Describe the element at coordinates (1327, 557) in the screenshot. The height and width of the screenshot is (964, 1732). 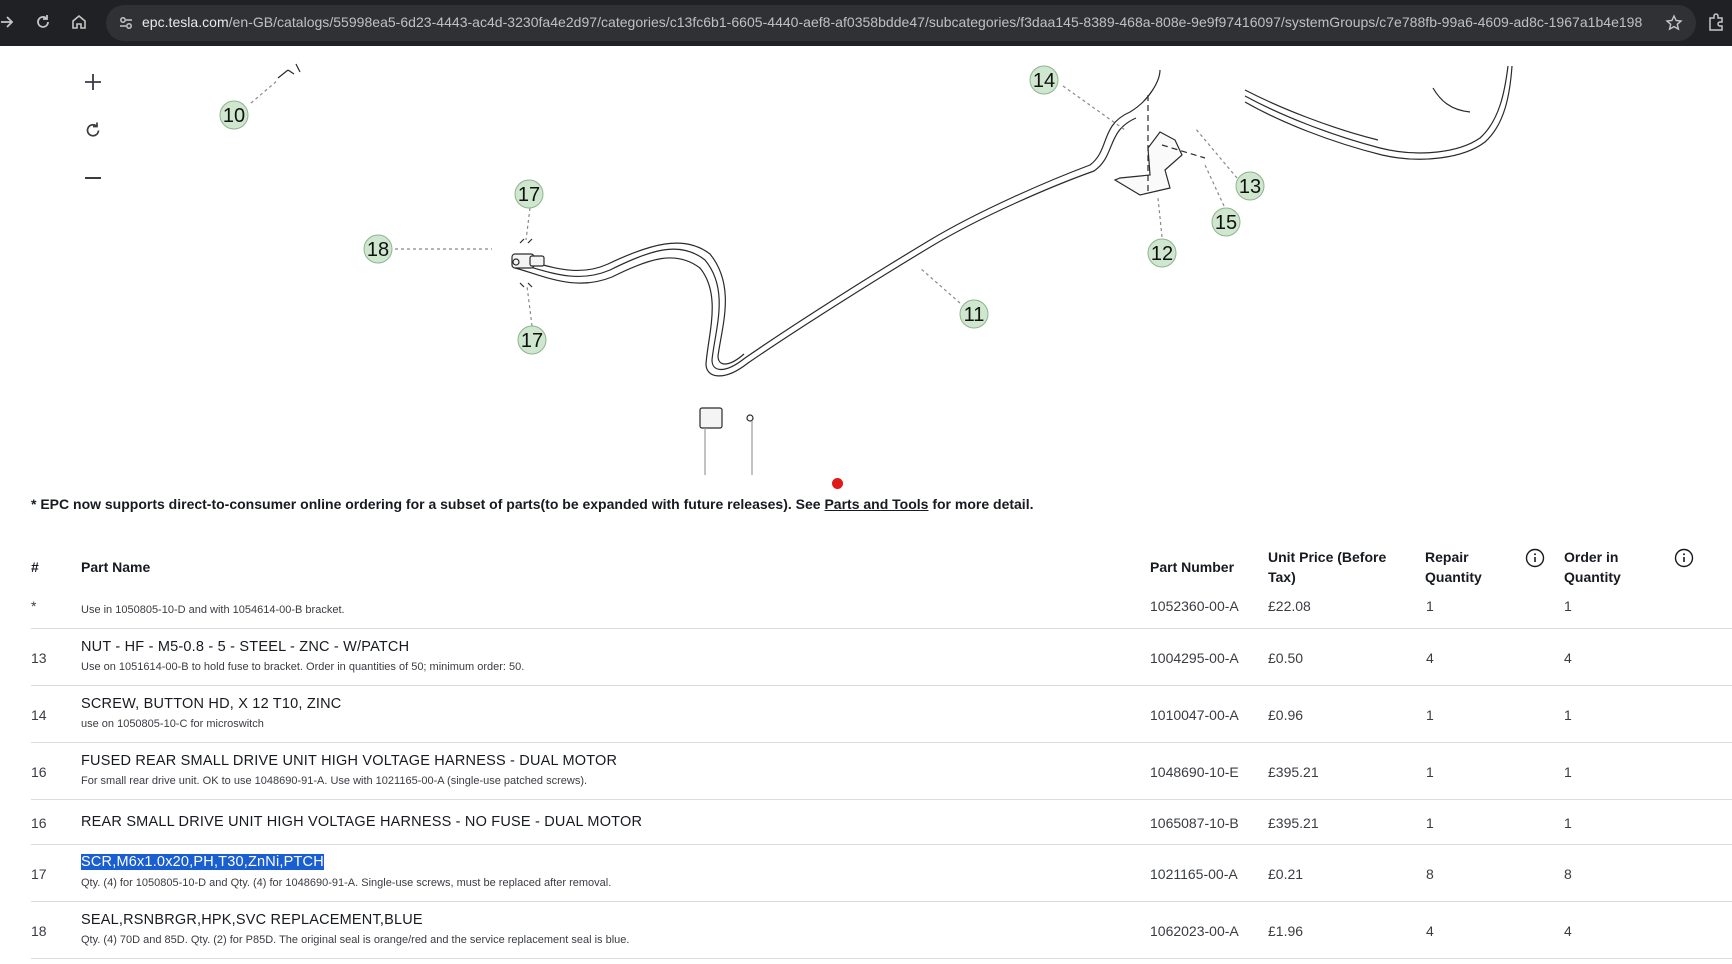
I see `col-header-unit-price-line1: Unit Price (Before` at that location.